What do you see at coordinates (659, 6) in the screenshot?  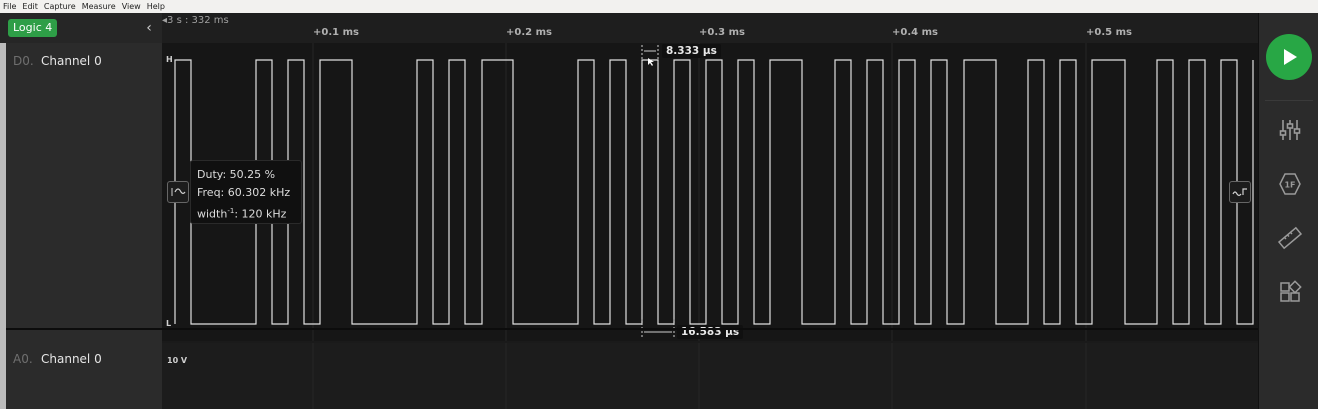 I see `menu-bar: File Edit Capture Measure View Help` at bounding box center [659, 6].